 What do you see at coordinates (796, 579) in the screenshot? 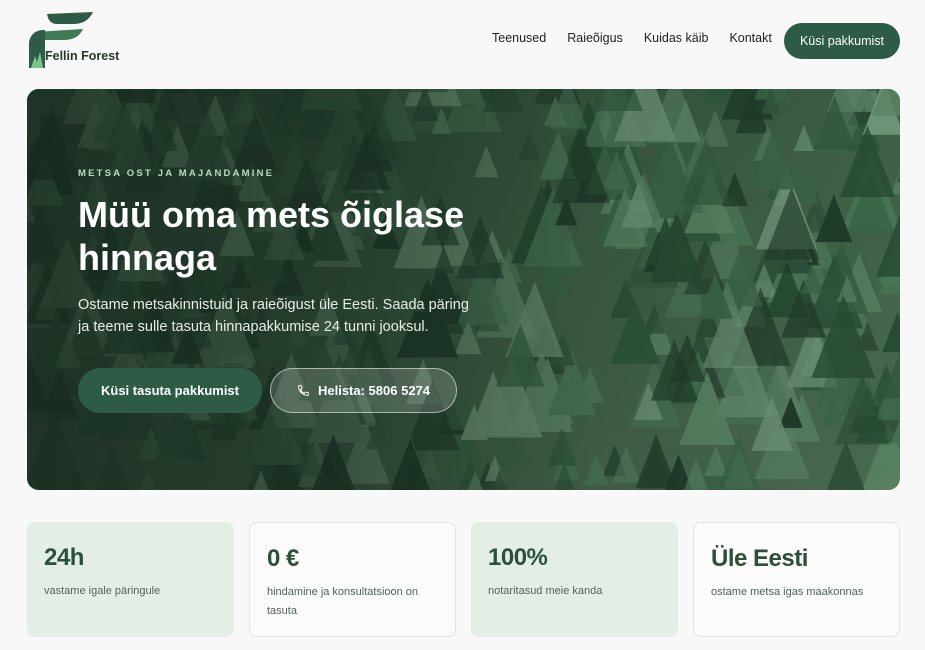
I see `stat-card-coverage: Üle Eesti ostame metsa igas maakonnas` at bounding box center [796, 579].